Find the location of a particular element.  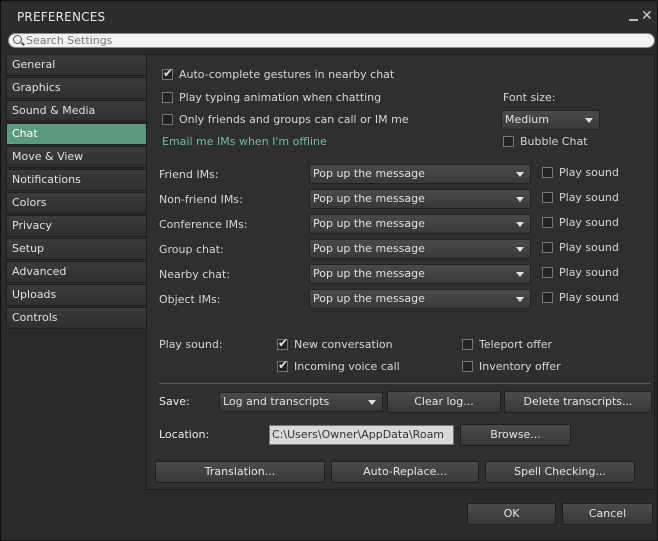

cancel-button: Cancel is located at coordinates (607, 514).